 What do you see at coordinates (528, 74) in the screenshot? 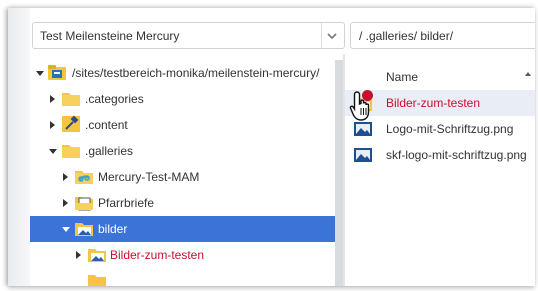
I see `sort-ascending-icon` at bounding box center [528, 74].